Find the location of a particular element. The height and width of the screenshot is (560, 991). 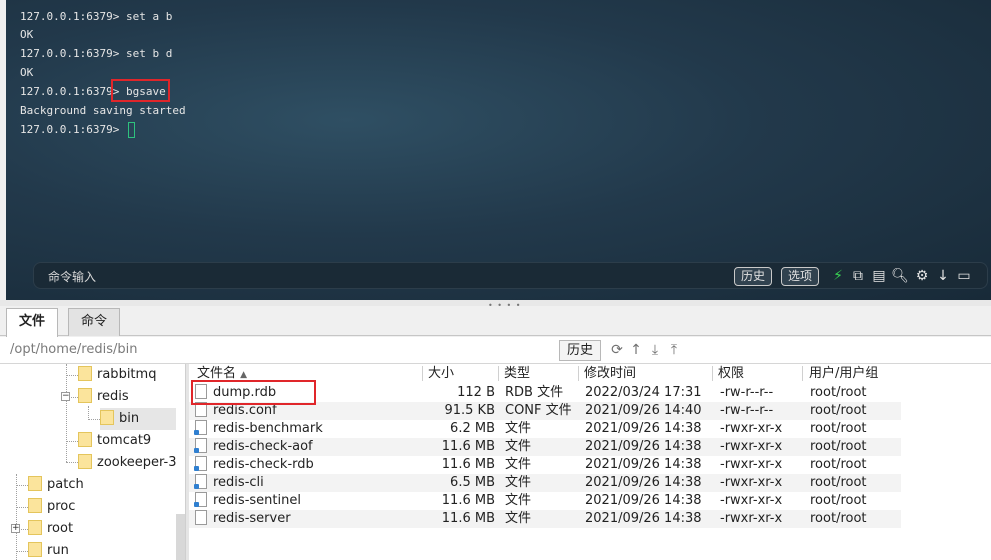

path-input: /opt/home/redis/bin is located at coordinates (73, 349).